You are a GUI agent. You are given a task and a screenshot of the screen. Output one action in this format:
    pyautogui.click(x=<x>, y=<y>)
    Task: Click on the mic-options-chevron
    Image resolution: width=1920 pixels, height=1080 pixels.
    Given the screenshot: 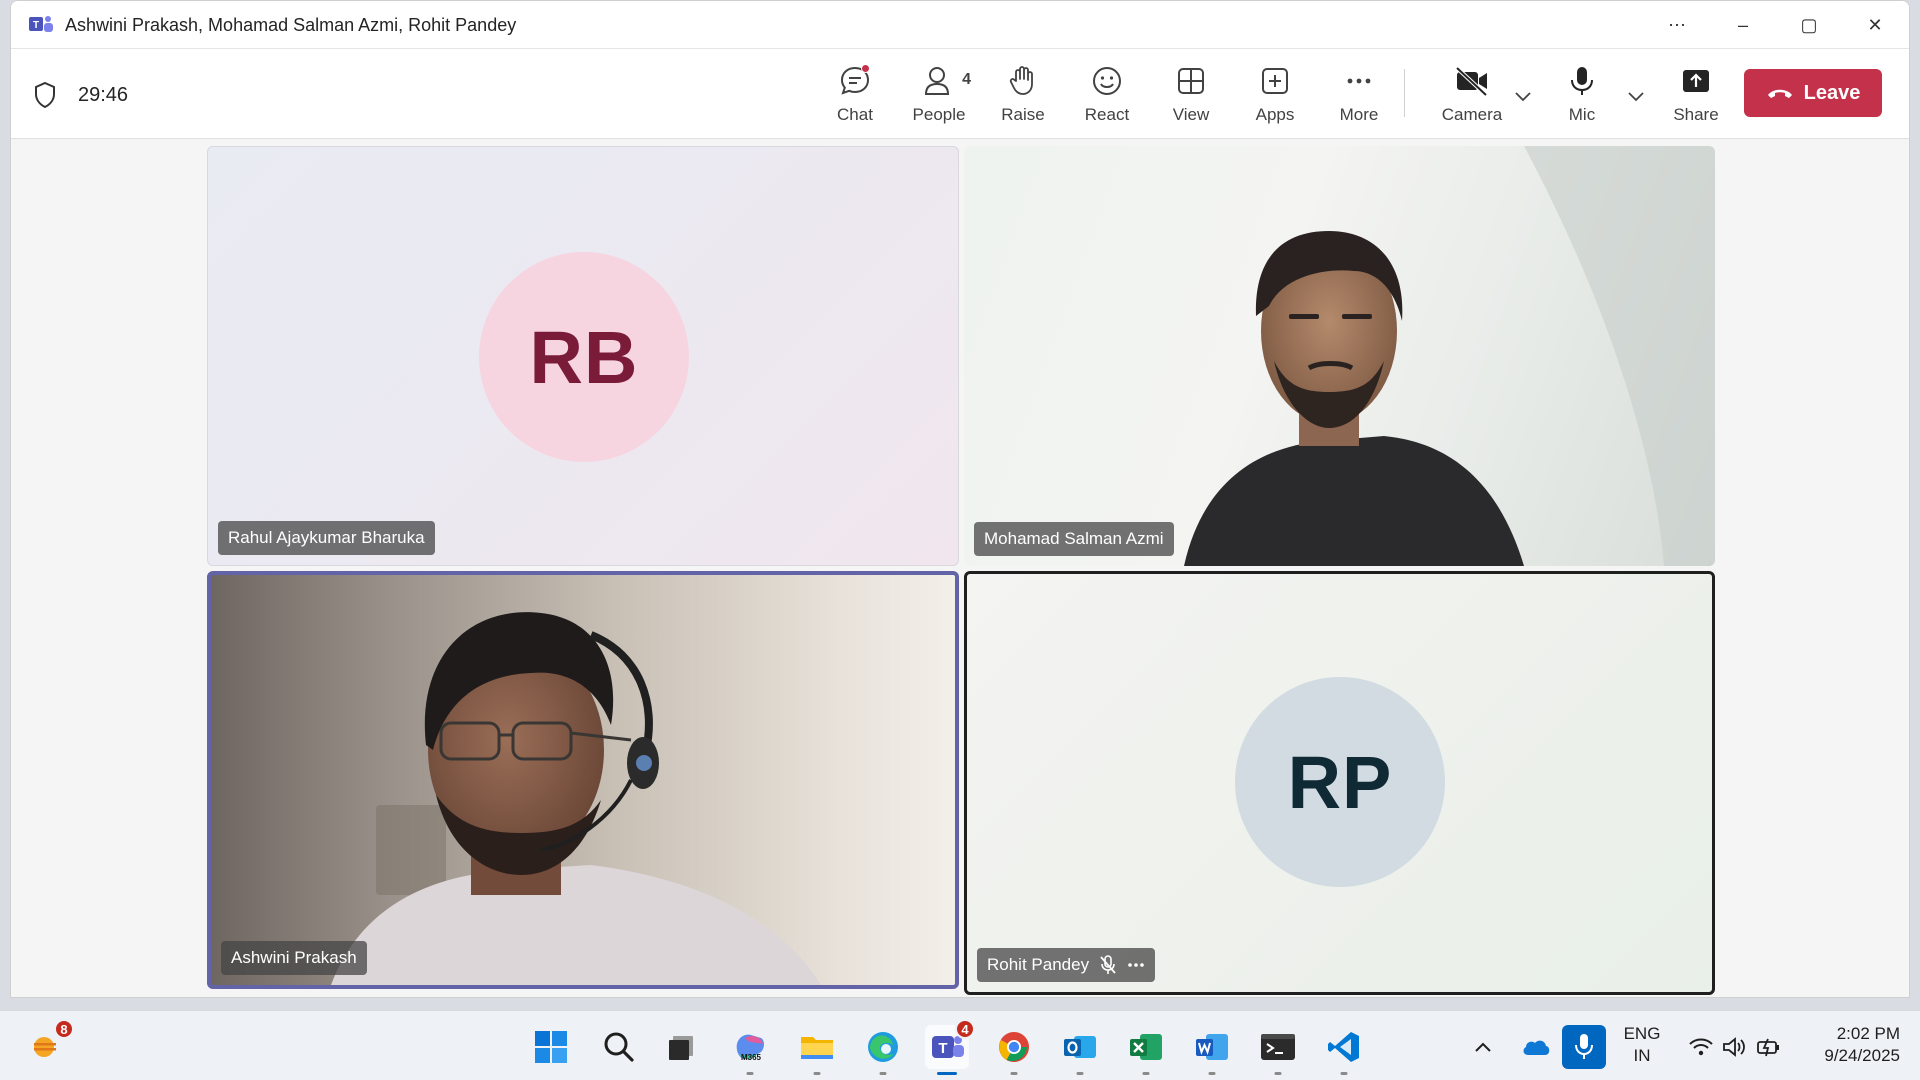 What is the action you would take?
    pyautogui.click(x=1636, y=97)
    